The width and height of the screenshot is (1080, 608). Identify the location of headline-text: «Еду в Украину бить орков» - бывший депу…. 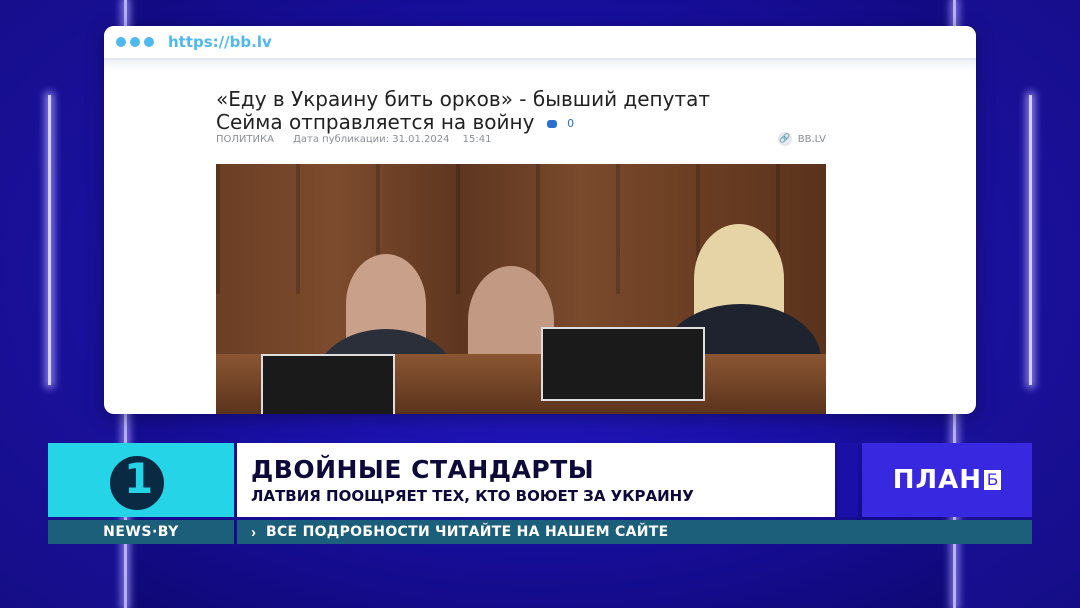
(463, 110).